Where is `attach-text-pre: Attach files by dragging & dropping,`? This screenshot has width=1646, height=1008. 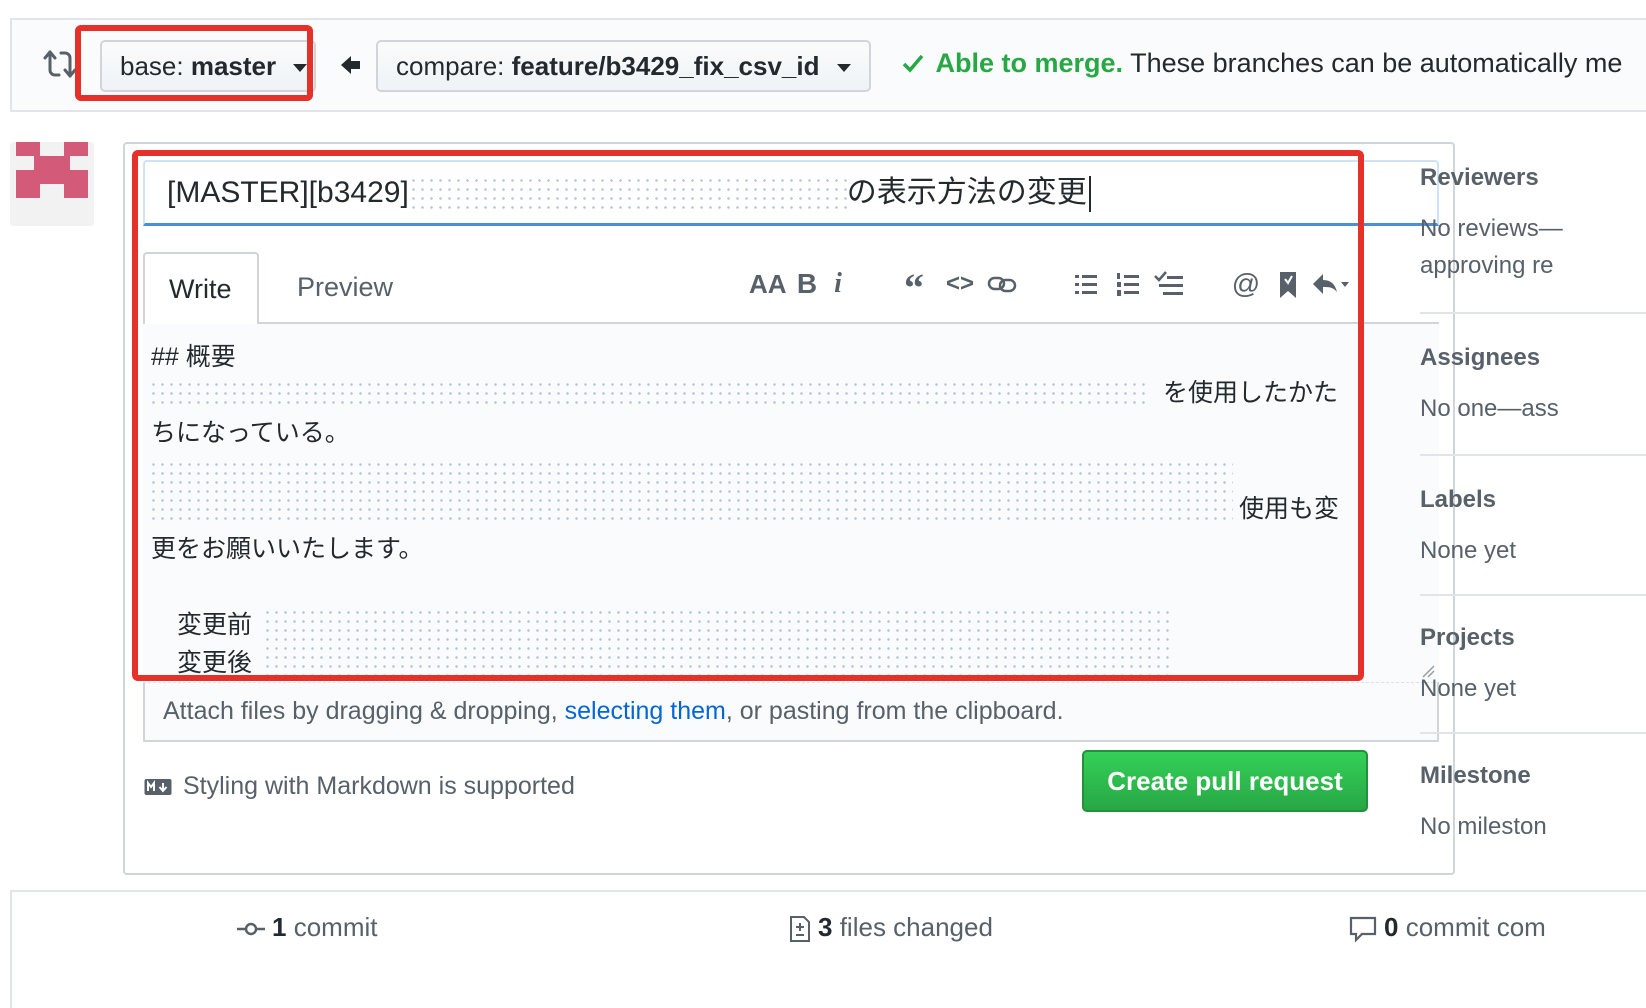 attach-text-pre: Attach files by dragging & dropping, is located at coordinates (364, 711).